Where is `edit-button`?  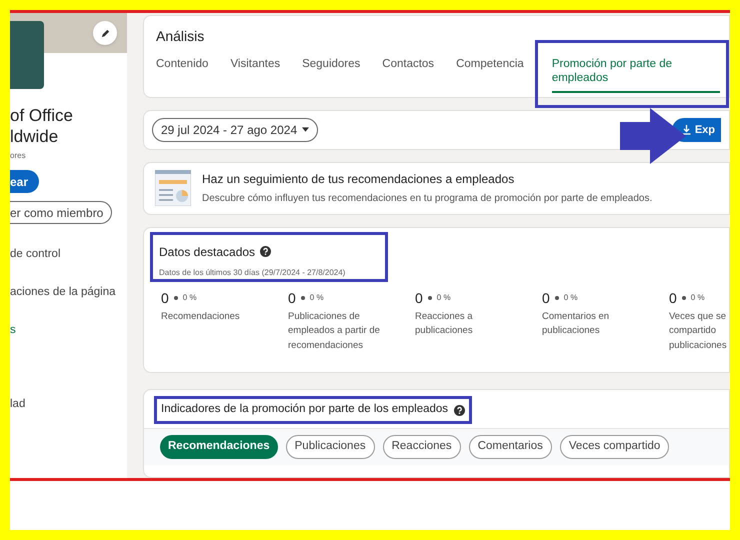
edit-button is located at coordinates (105, 33).